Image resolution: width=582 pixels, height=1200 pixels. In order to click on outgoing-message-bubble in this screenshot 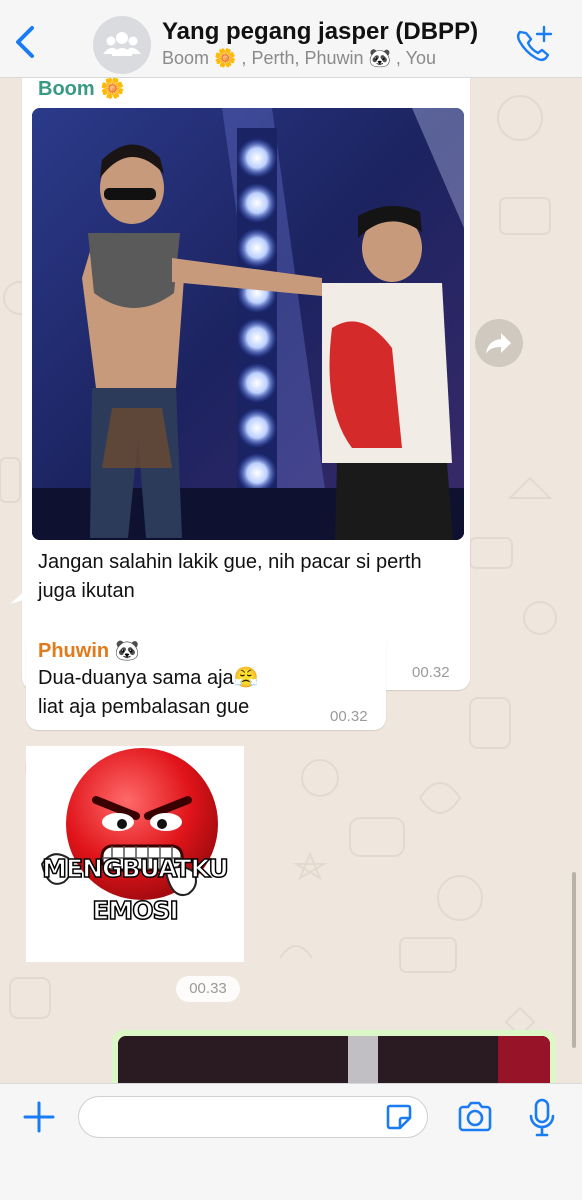, I will do `click(334, 1056)`.